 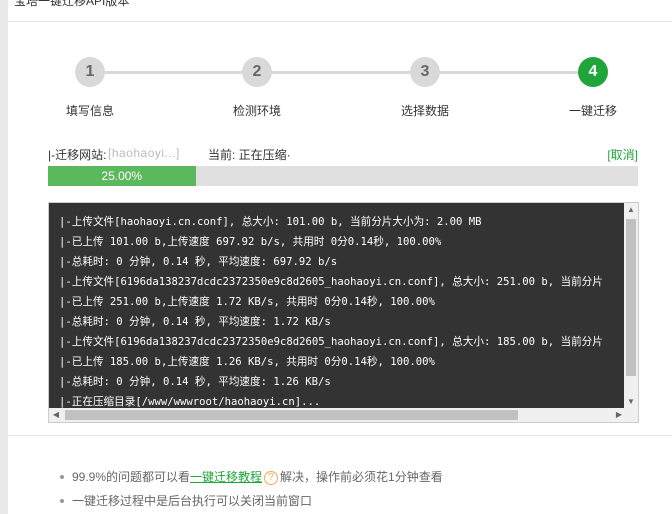 I want to click on tip-1-before: 99.9%的问题都可以看, so click(x=131, y=477).